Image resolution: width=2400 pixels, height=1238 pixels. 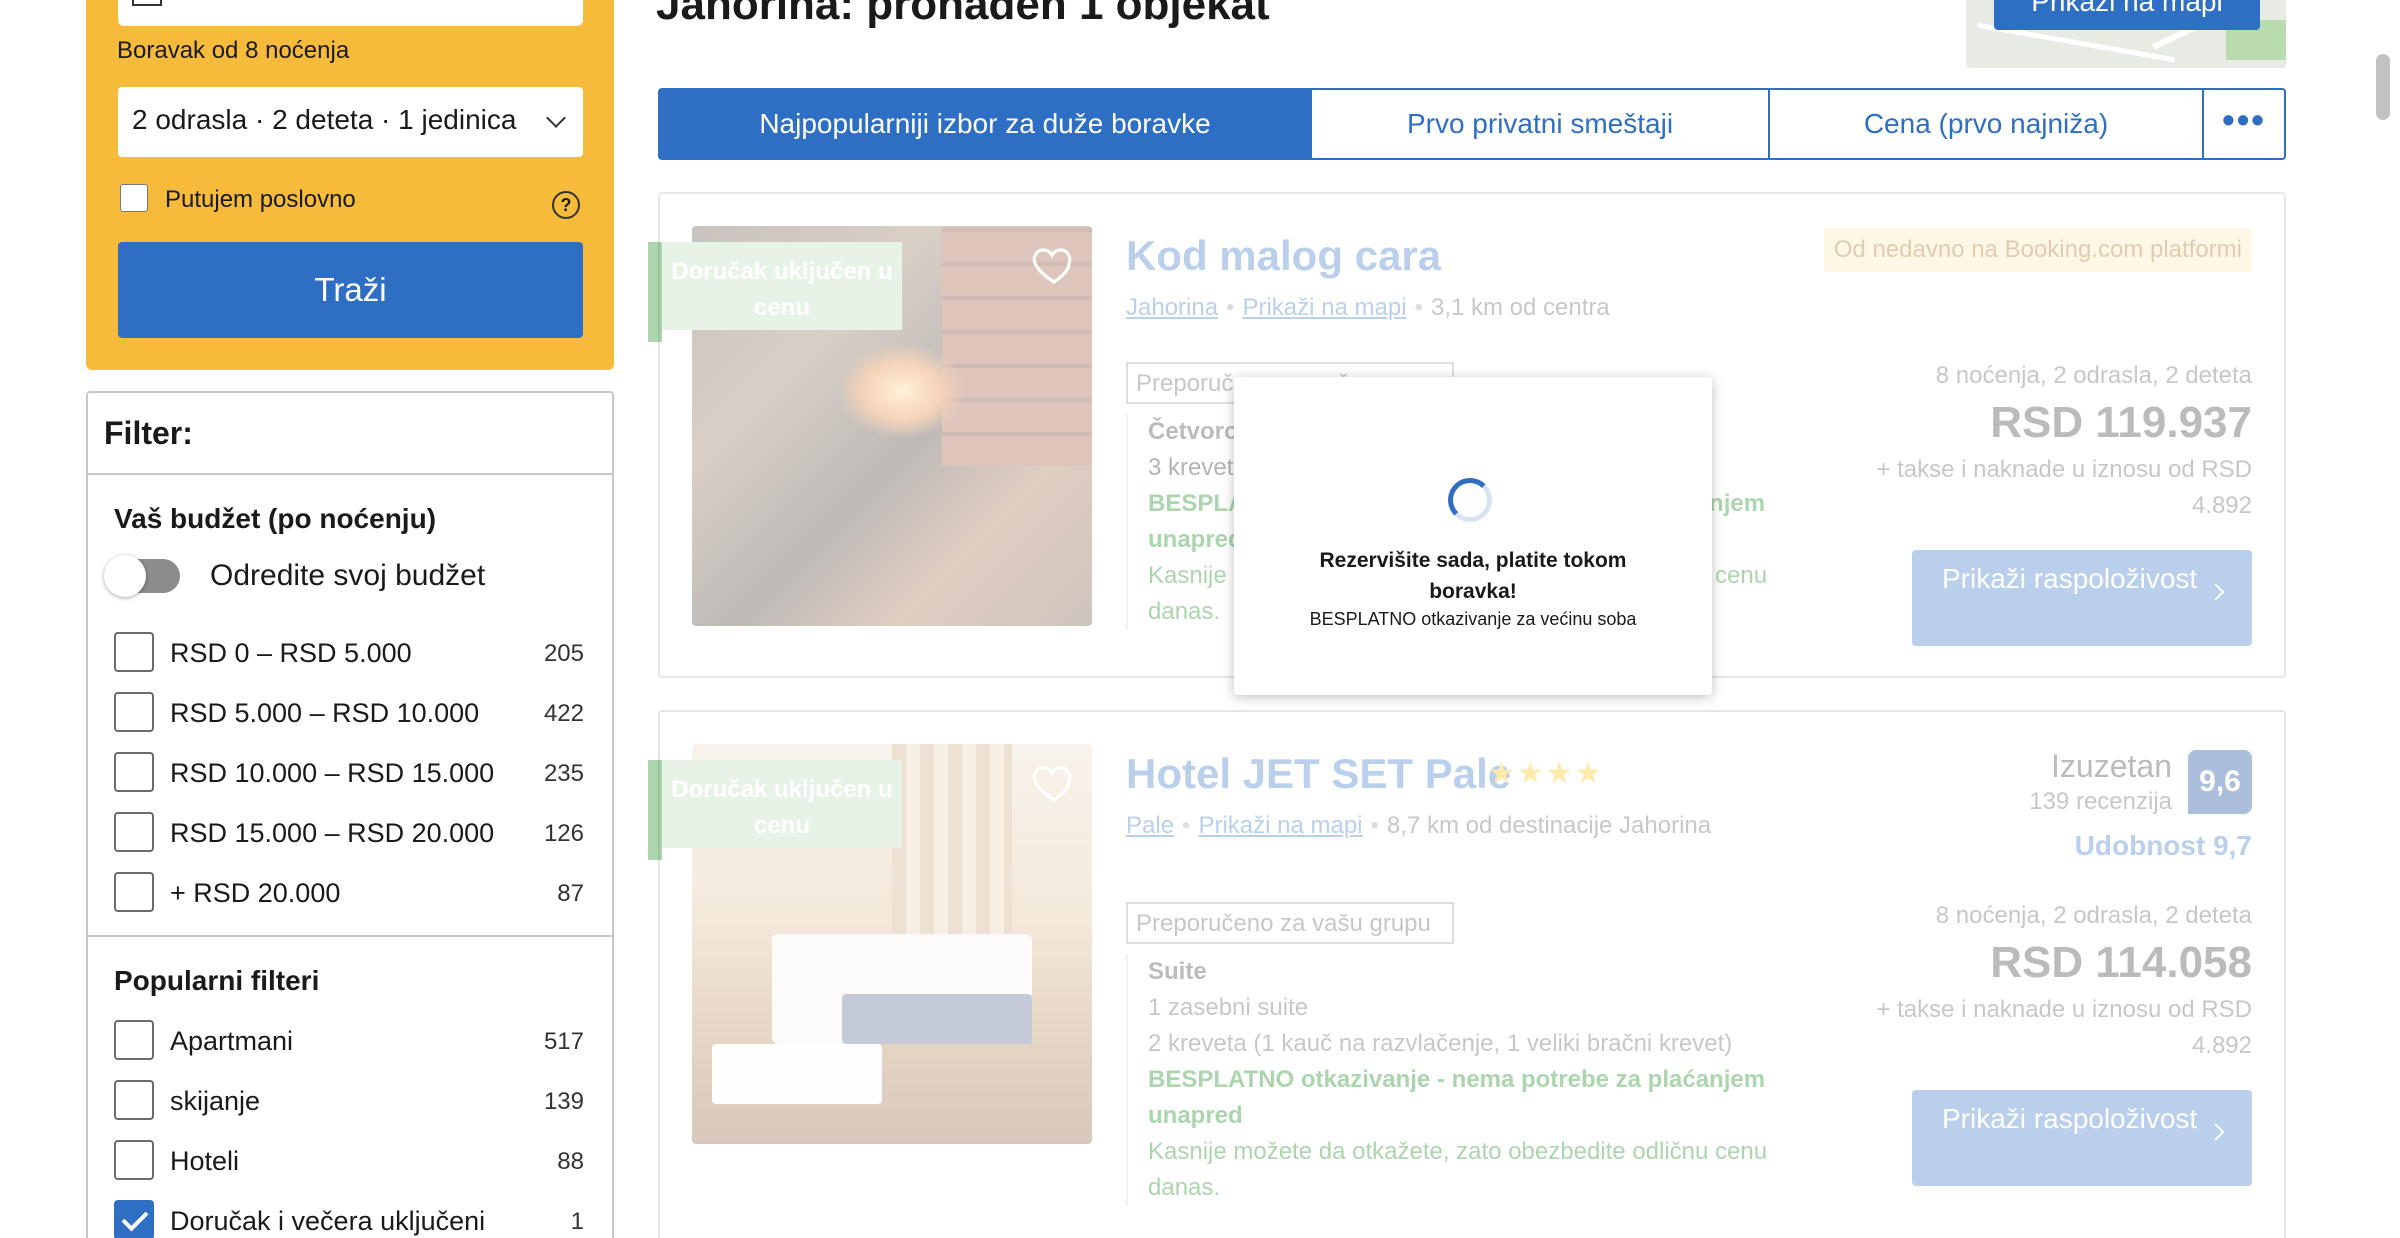 I want to click on filter-count: 88, so click(x=570, y=1161).